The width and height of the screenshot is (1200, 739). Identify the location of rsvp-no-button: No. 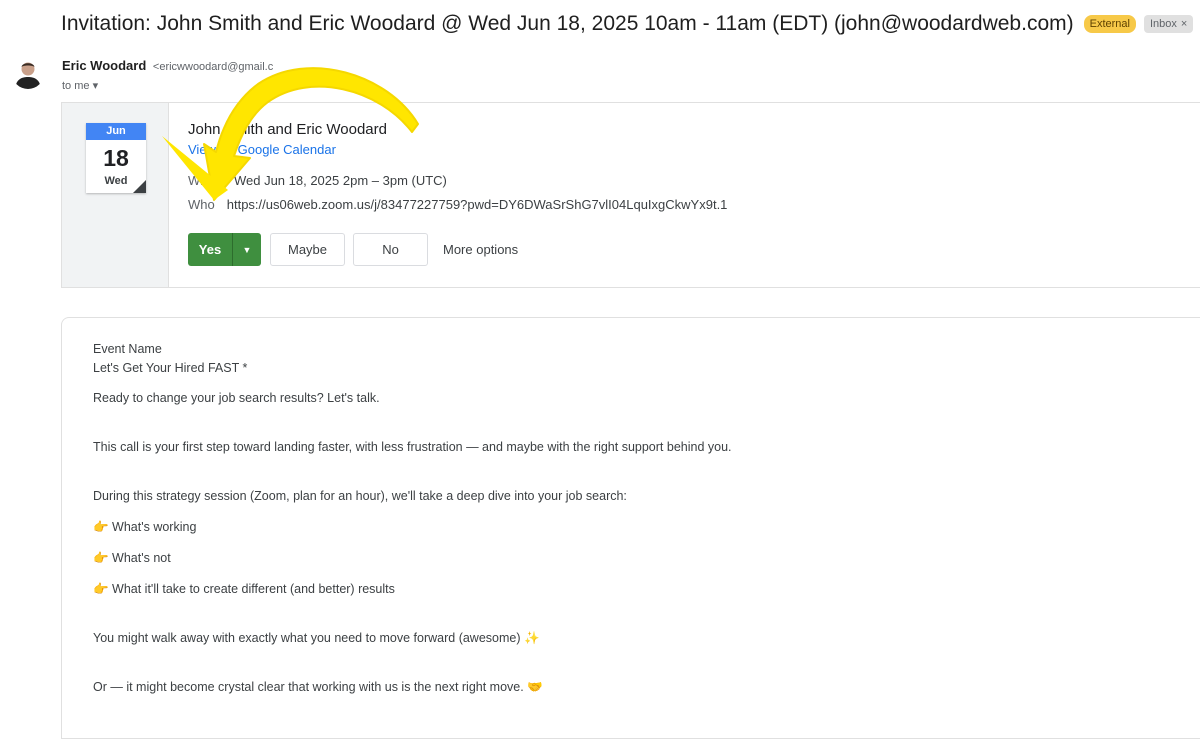
(390, 249).